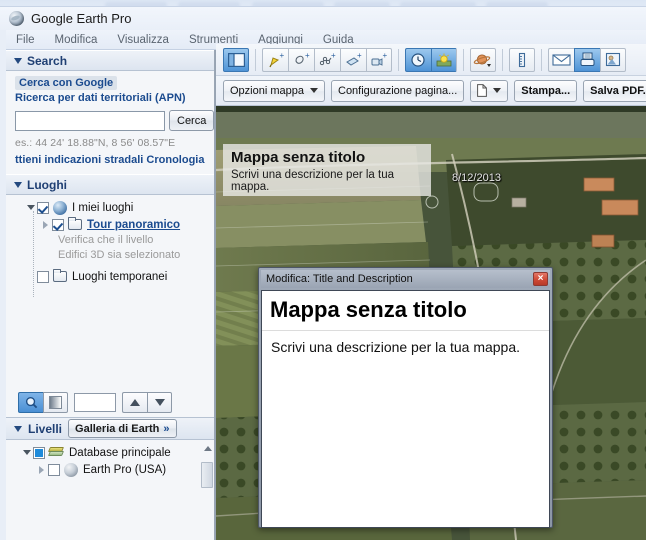 This screenshot has width=646, height=540. What do you see at coordinates (16, 18) in the screenshot?
I see `earth-globe-icon` at bounding box center [16, 18].